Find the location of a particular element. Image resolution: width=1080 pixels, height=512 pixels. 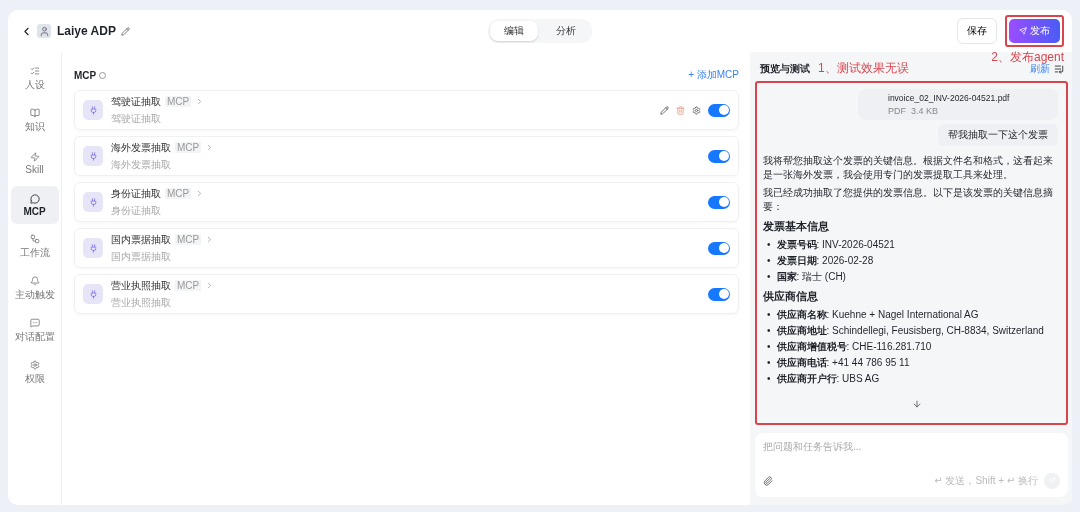

panel-title: 预览与测试 is located at coordinates (785, 68).